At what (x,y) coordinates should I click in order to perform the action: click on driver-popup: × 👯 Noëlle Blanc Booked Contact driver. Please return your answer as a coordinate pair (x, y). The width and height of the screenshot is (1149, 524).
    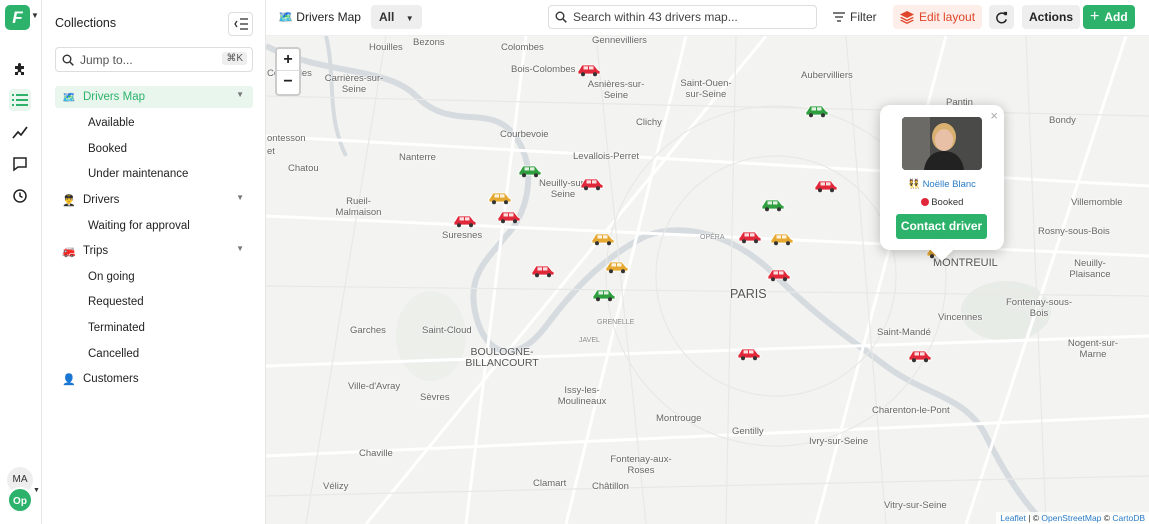
    Looking at the image, I should click on (942, 183).